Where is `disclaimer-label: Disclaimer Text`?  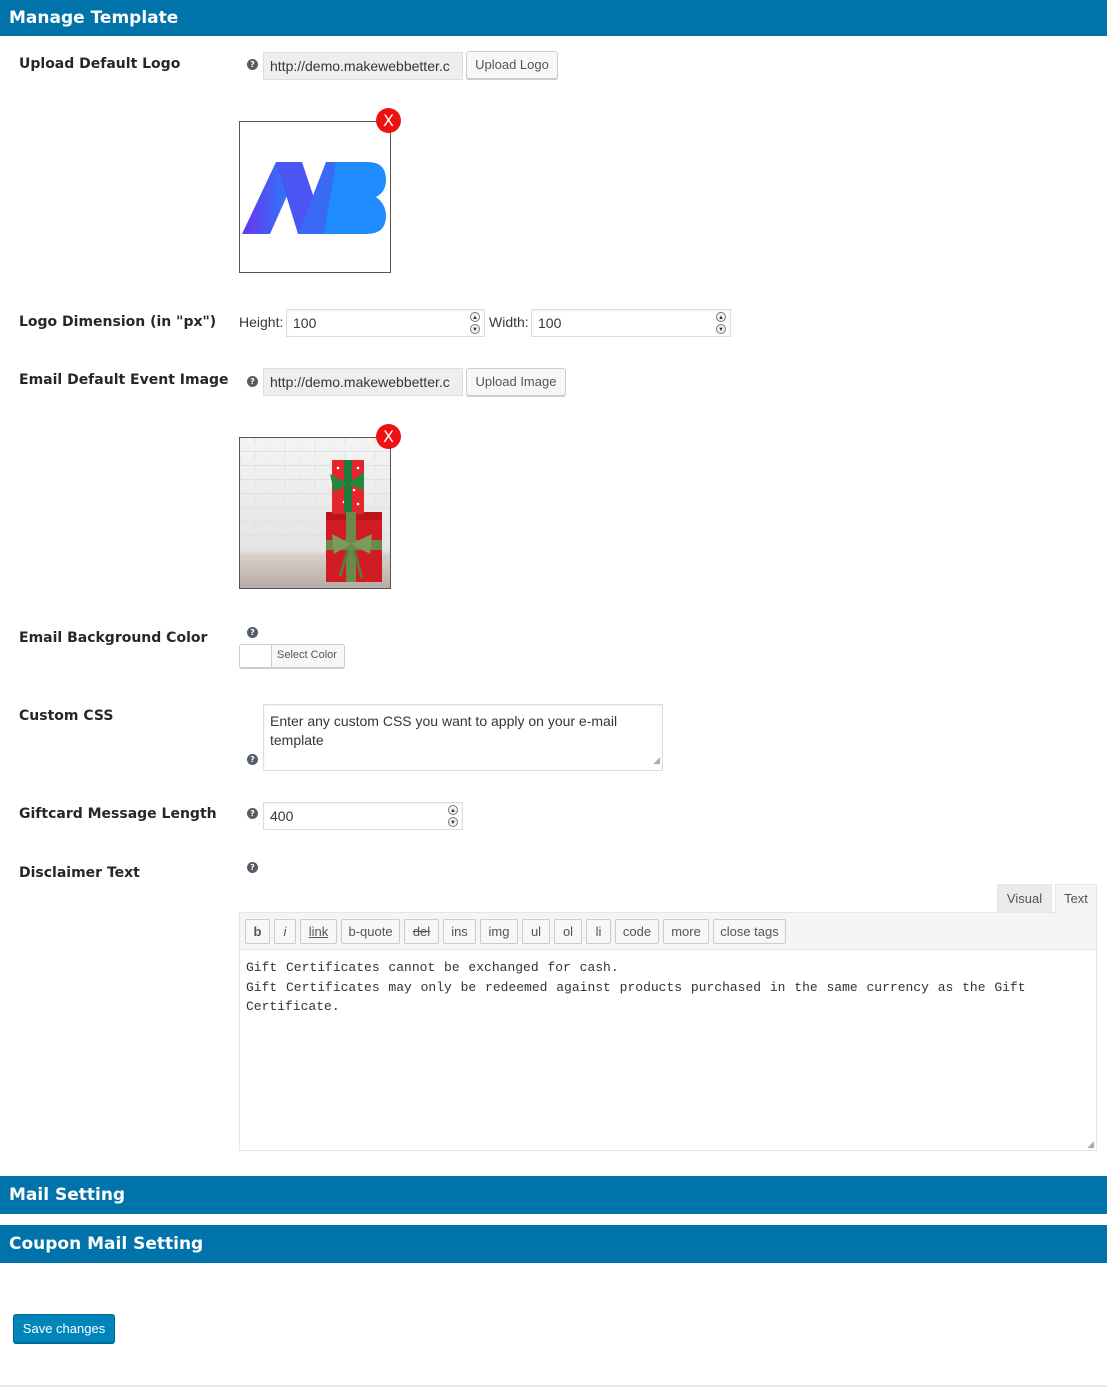 disclaimer-label: Disclaimer Text is located at coordinates (79, 873).